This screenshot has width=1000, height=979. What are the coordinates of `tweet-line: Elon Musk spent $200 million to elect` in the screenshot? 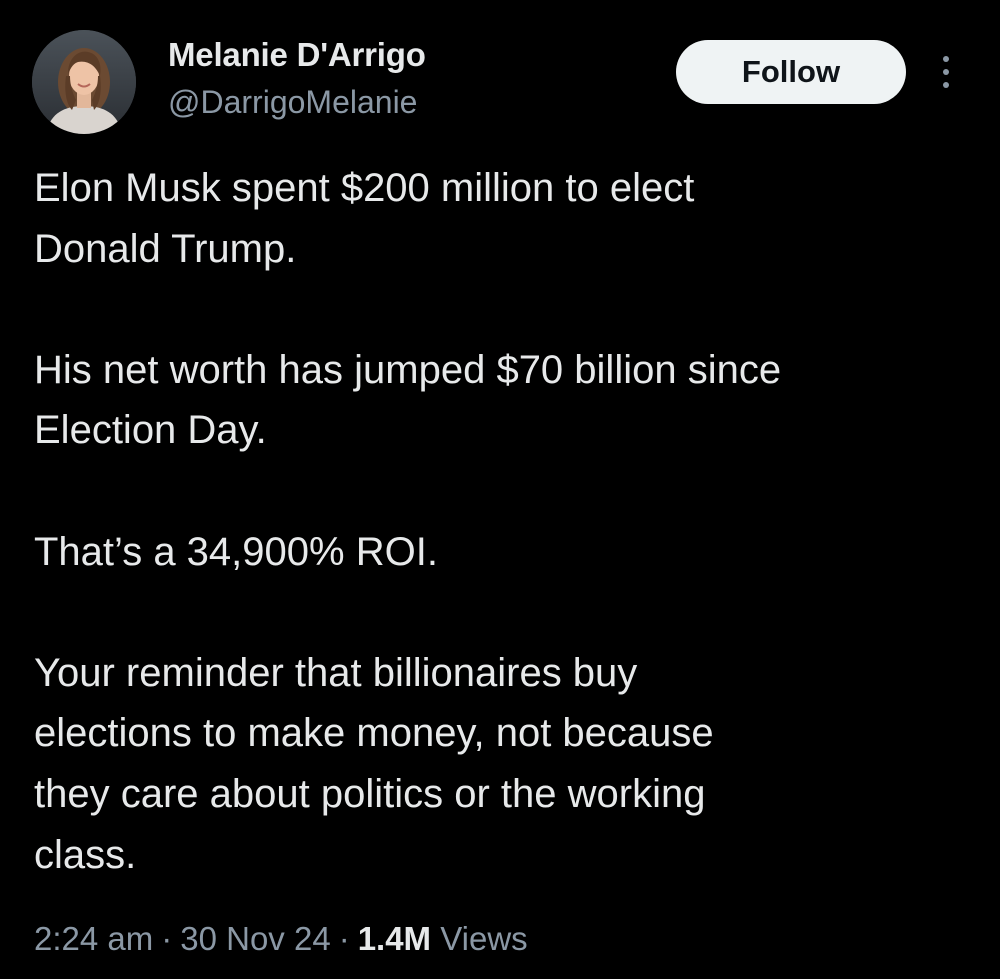 It's located at (364, 188).